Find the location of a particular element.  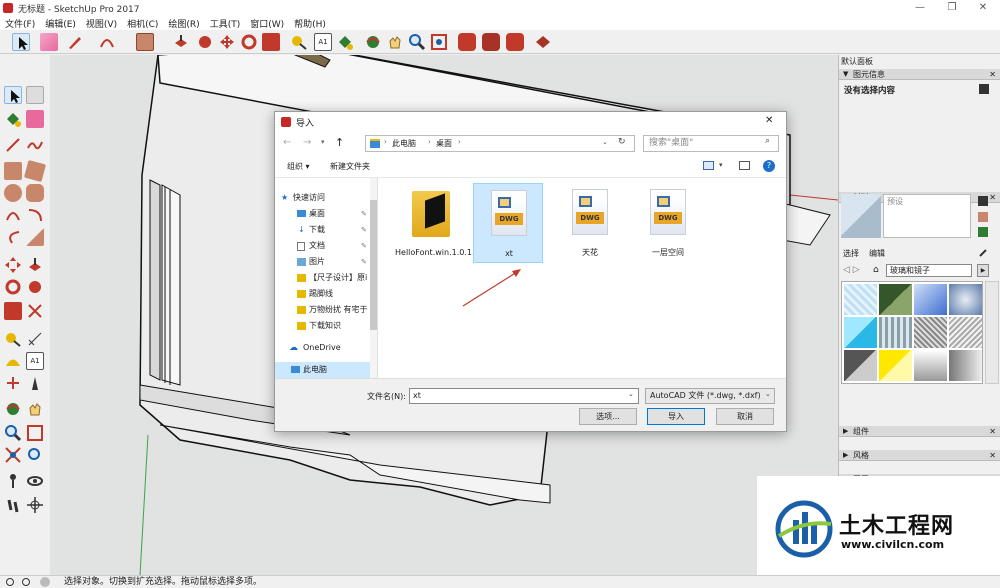

three-point-arc-icon is located at coordinates (13, 237).